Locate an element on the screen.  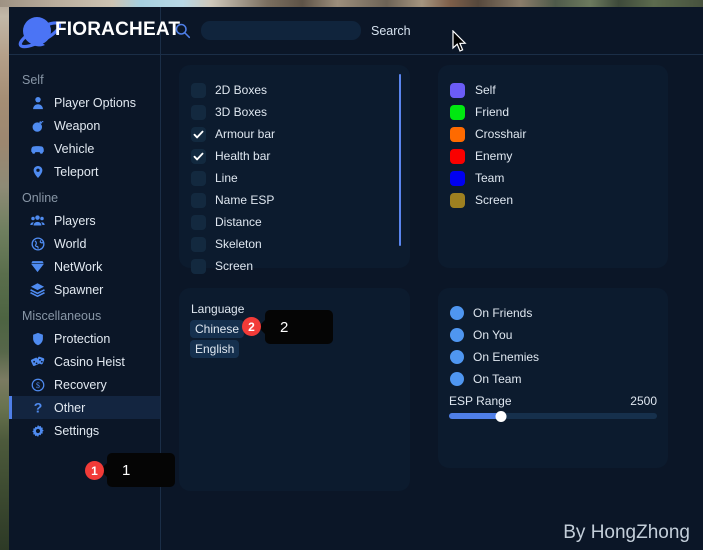
language-option-english: English is located at coordinates (215, 349).